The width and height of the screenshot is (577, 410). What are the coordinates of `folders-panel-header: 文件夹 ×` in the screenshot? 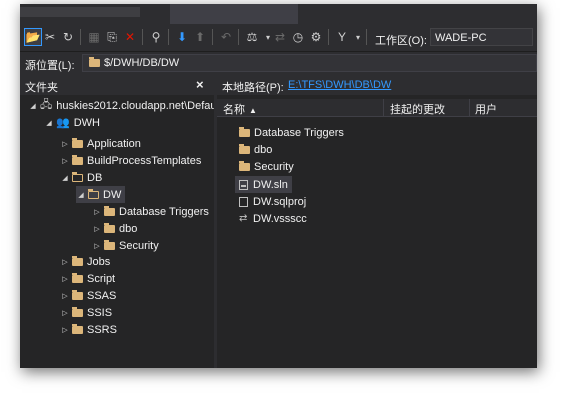 It's located at (117, 85).